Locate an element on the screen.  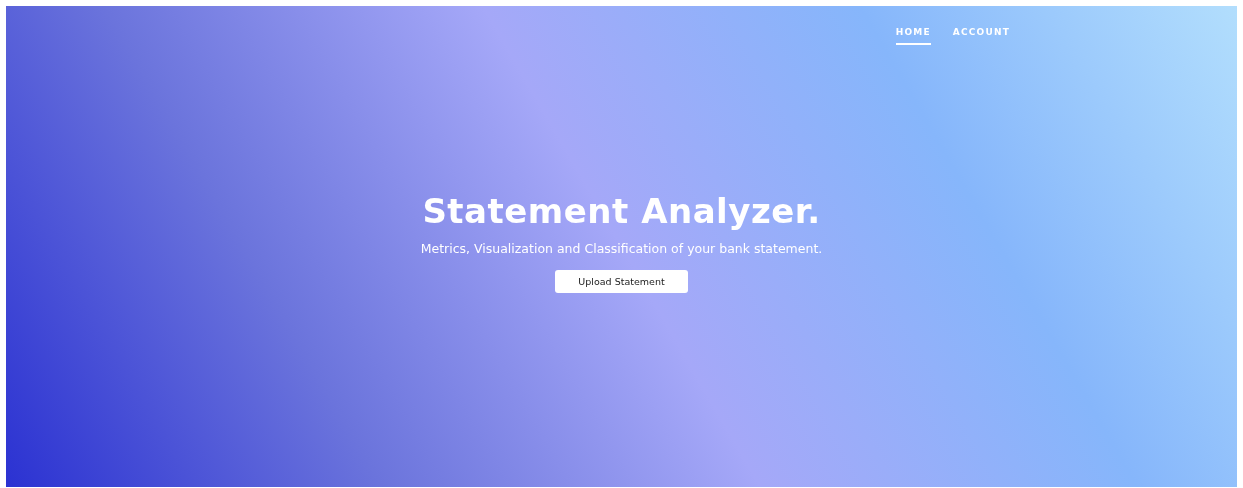
nav-link: ACCOUNT is located at coordinates (981, 36).